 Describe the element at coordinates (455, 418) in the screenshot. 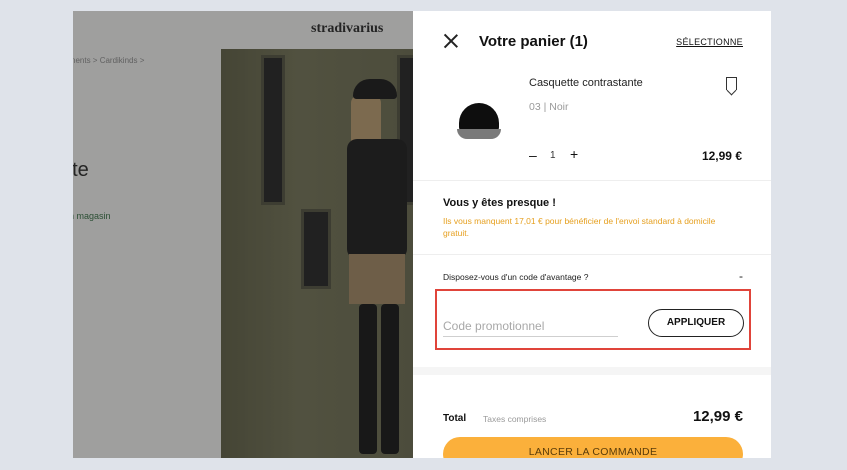

I see `total-label: Total` at that location.